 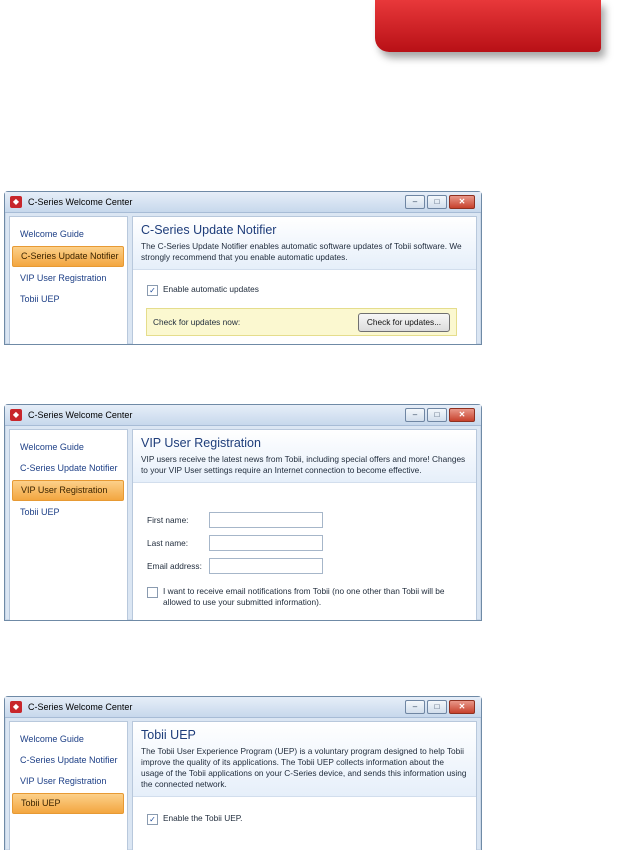 I want to click on first-name-label: First name:, so click(x=168, y=520).